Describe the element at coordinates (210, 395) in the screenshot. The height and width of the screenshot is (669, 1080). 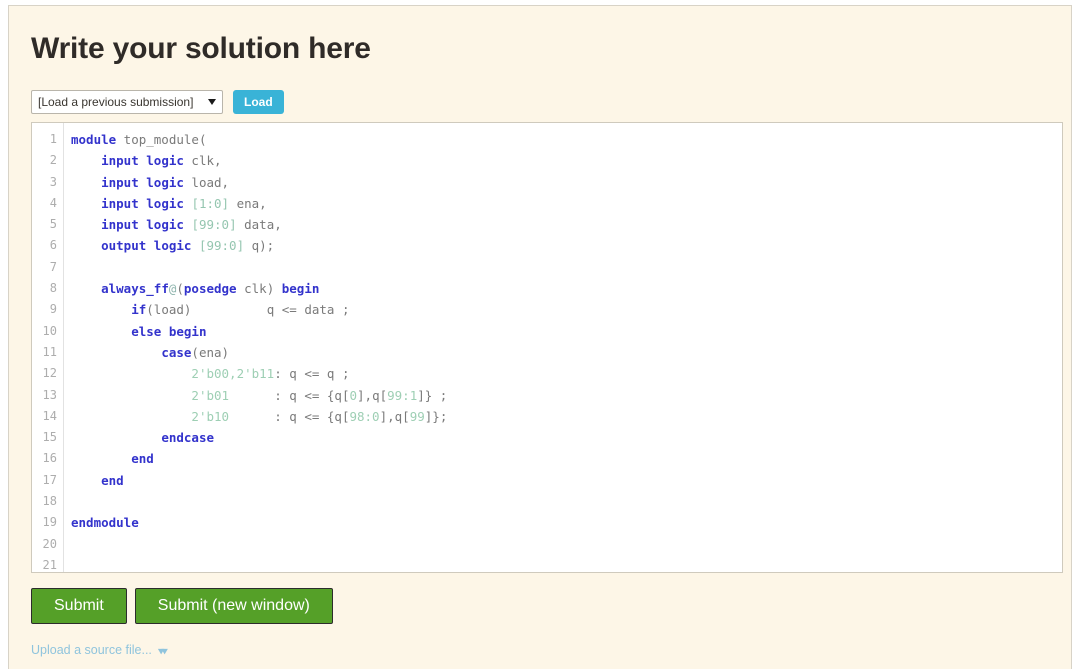
I see `code-token: 2'b01` at that location.